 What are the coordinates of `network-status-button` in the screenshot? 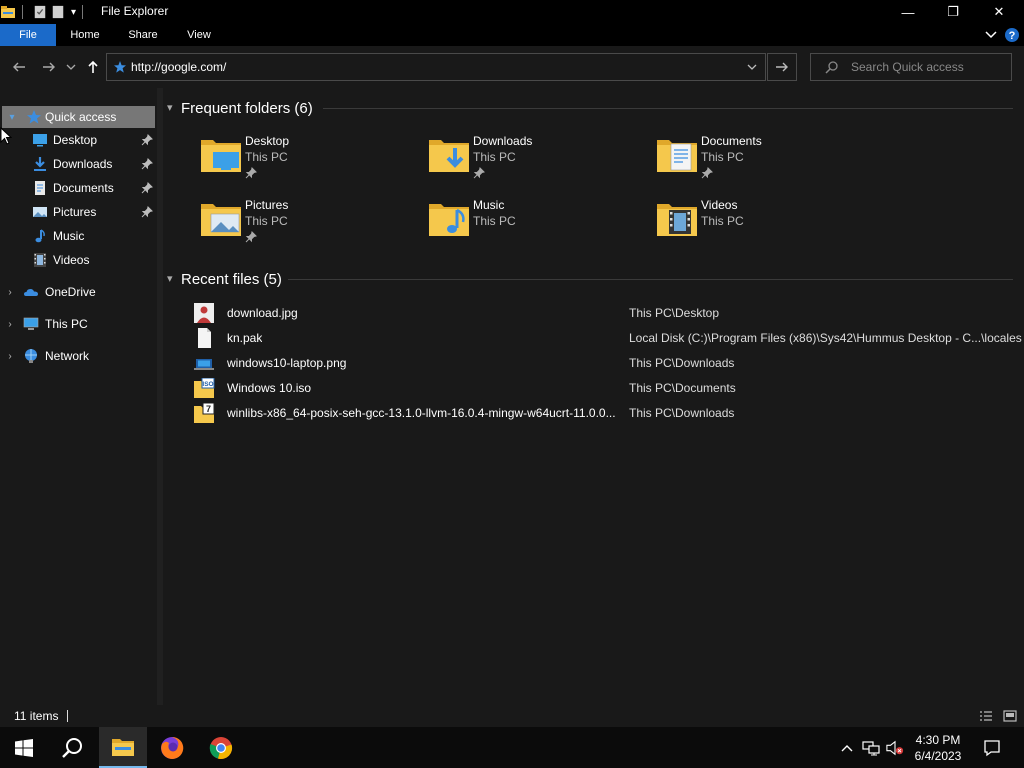 It's located at (871, 748).